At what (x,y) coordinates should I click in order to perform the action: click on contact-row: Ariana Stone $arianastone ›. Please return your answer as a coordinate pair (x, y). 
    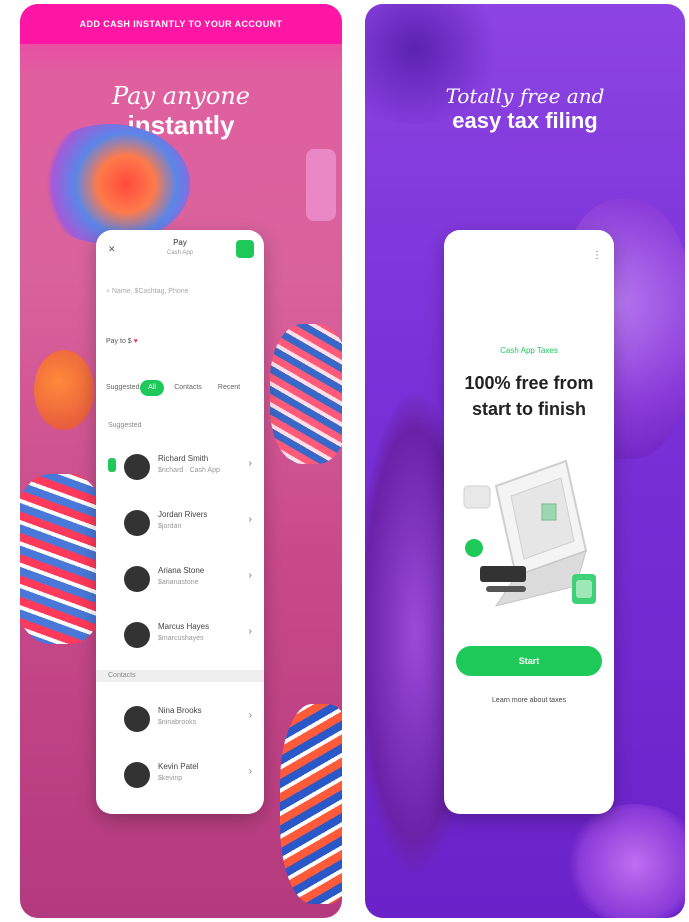
    Looking at the image, I should click on (180, 580).